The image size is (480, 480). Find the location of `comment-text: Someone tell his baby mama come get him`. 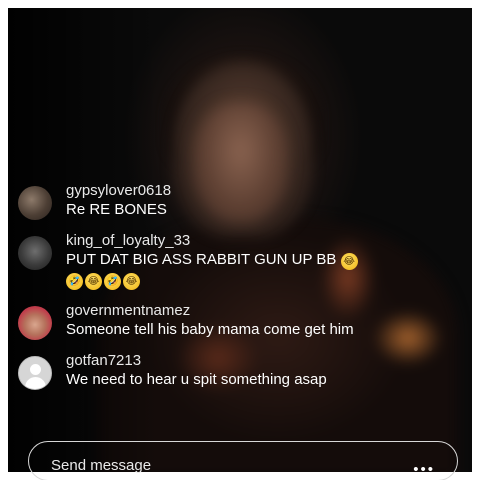

comment-text: Someone tell his baby mama come get him is located at coordinates (210, 329).